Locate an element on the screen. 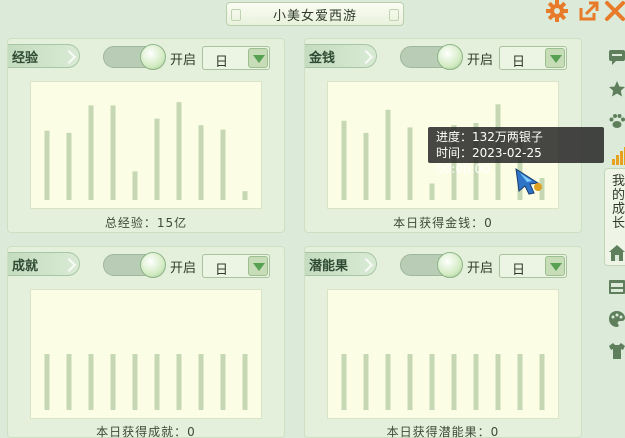 The width and height of the screenshot is (625, 438). money-period-value: 日 is located at coordinates (519, 62).